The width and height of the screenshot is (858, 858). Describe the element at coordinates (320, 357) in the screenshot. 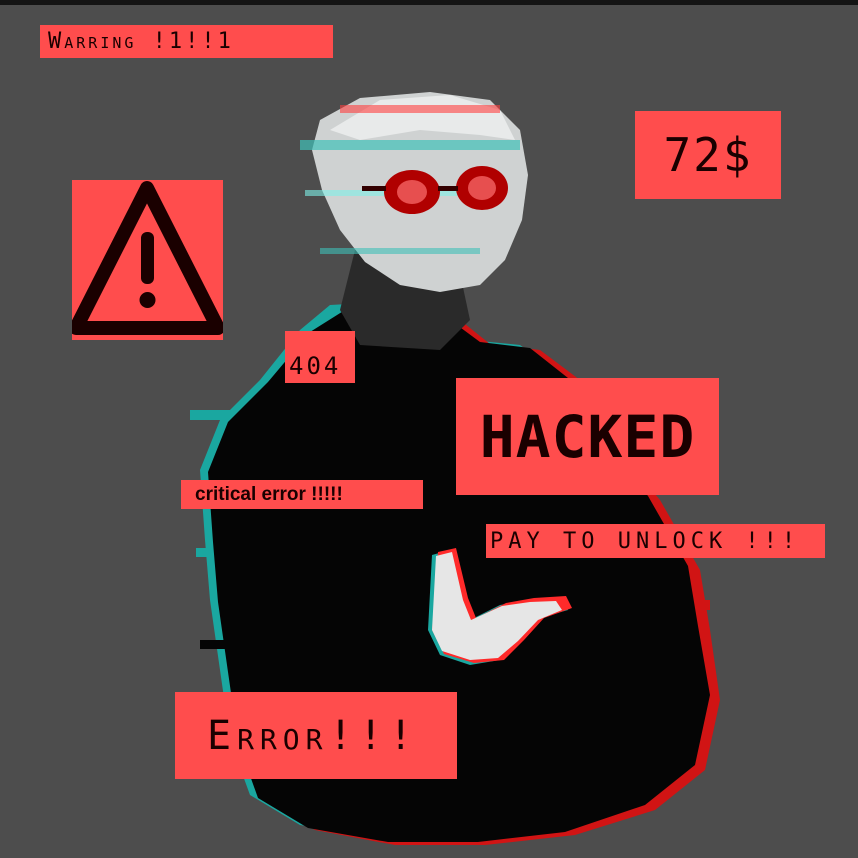

I see `error-code-label: 404` at that location.